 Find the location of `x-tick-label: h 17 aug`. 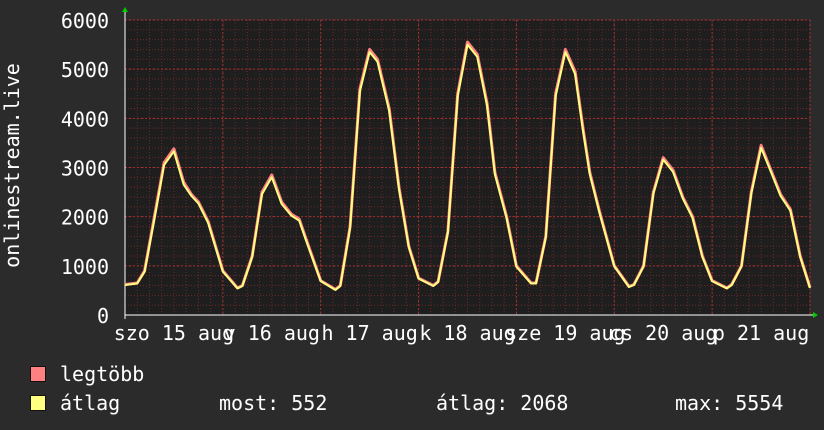

x-tick-label: h 17 aug is located at coordinates (369, 333).